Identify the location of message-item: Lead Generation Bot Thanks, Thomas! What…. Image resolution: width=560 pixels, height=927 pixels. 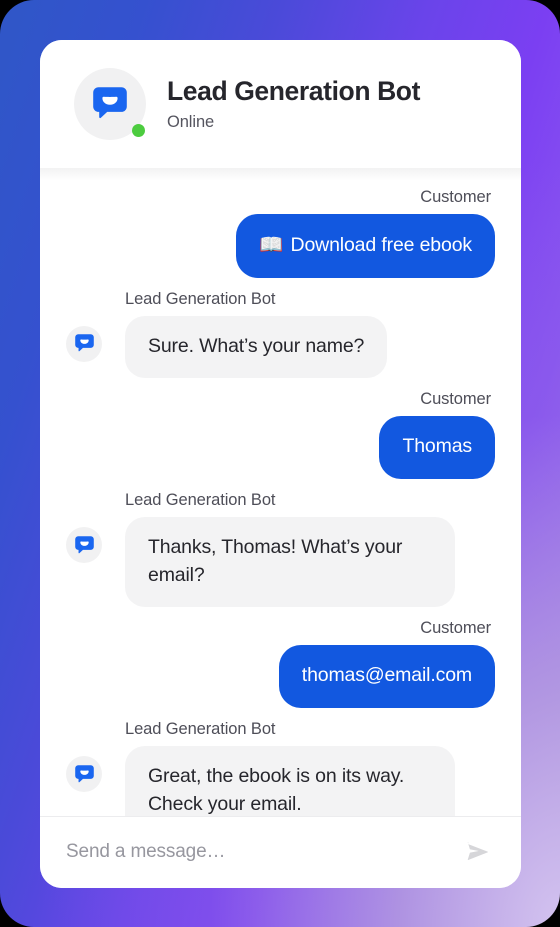
(280, 549).